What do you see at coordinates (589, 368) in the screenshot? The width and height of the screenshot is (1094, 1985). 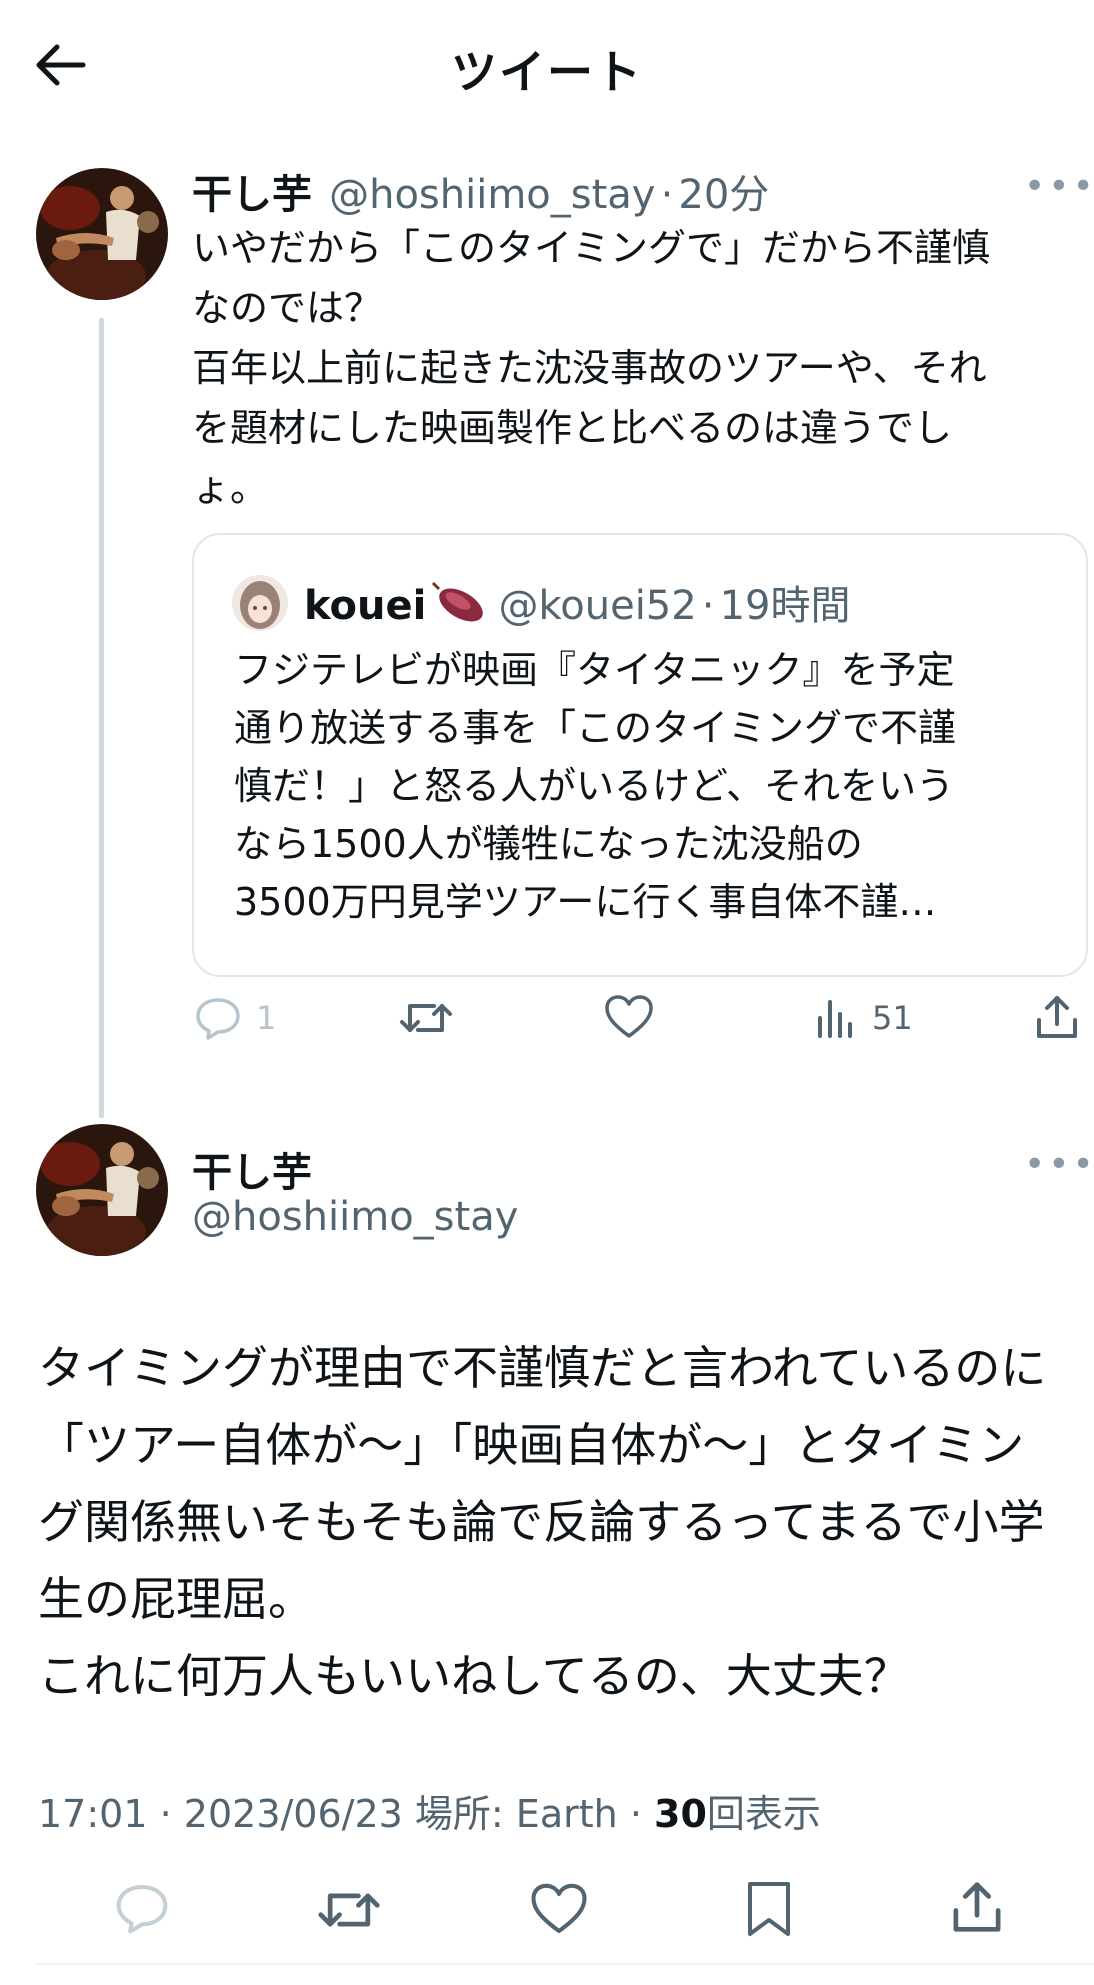 I see `text-line: 百年以上前に起きた沈没事故のツアーや、それ` at bounding box center [589, 368].